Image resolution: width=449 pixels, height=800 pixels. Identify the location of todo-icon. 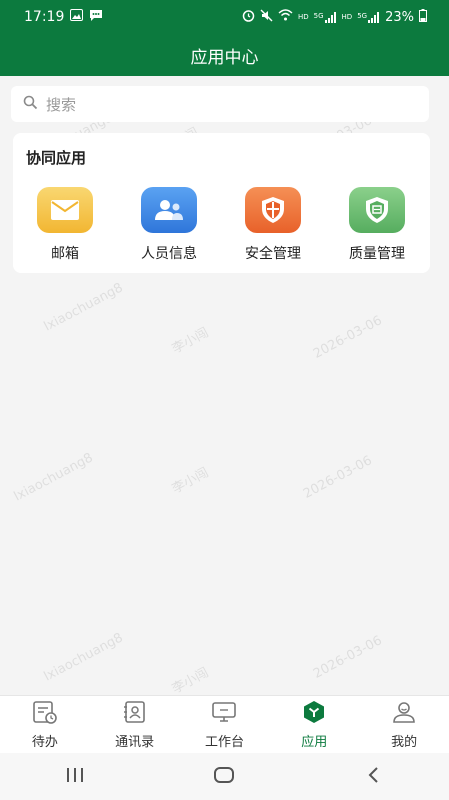
(45, 714).